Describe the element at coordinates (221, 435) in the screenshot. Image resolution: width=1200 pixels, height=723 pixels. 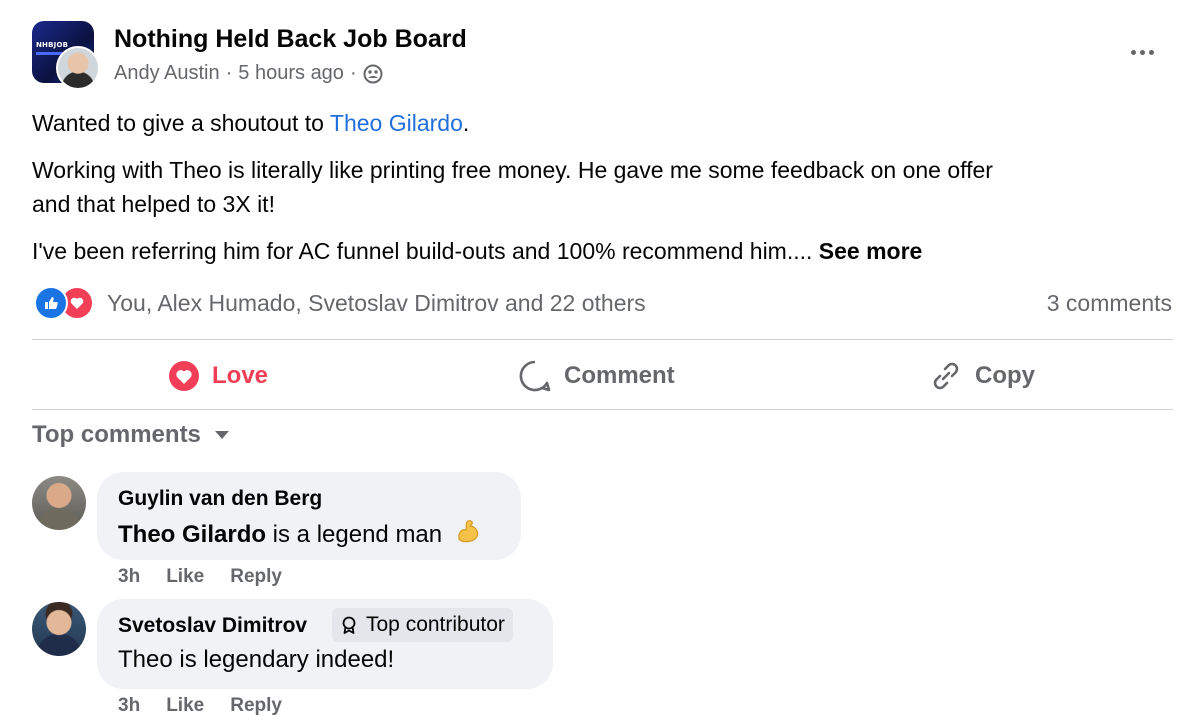
I see `caret-down-icon` at that location.